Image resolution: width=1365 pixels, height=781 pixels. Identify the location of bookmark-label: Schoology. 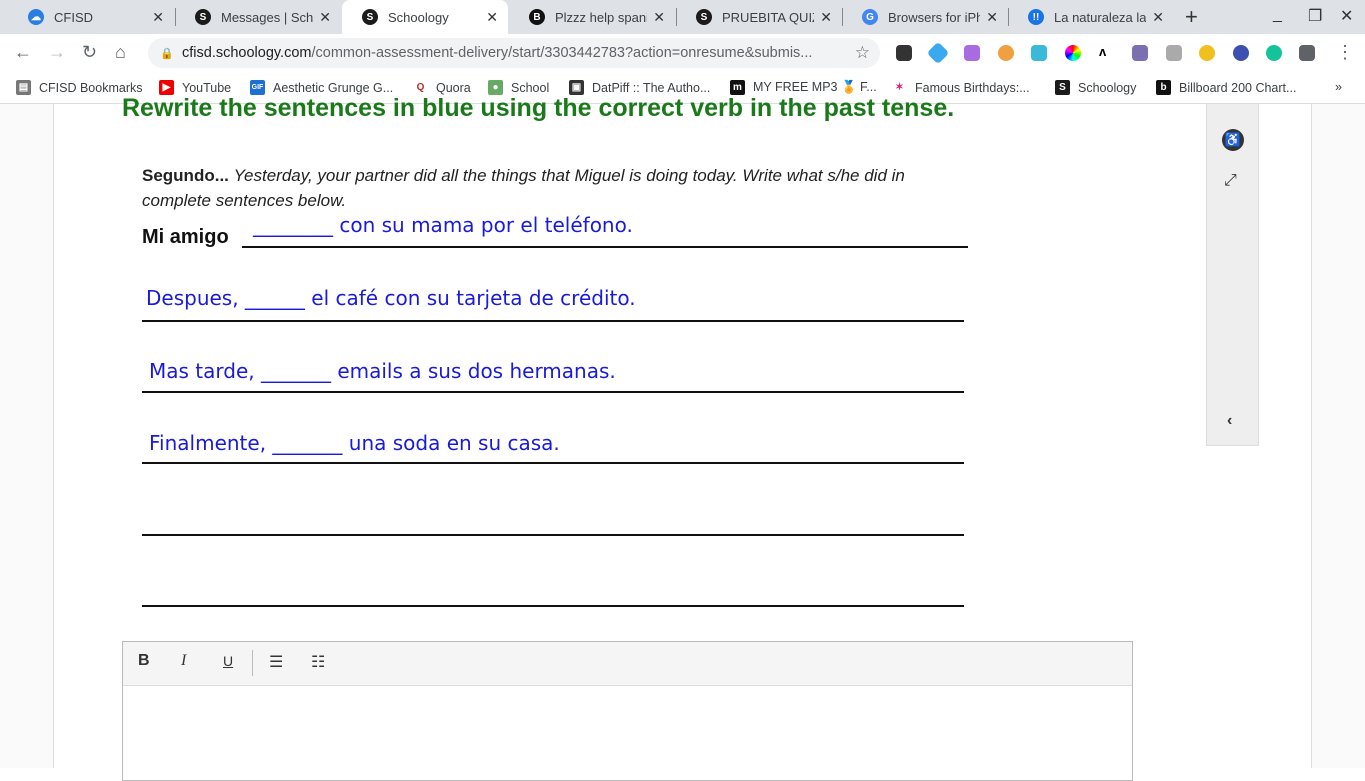
(1107, 87).